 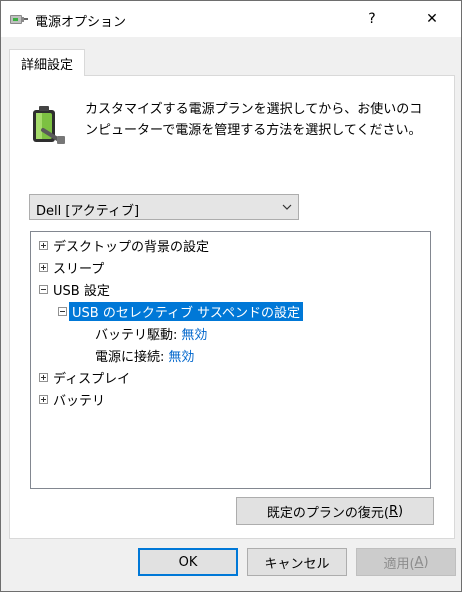 What do you see at coordinates (124, 245) in the screenshot?
I see `tree-item-desktop-background: デスクトップの背景の設定` at bounding box center [124, 245].